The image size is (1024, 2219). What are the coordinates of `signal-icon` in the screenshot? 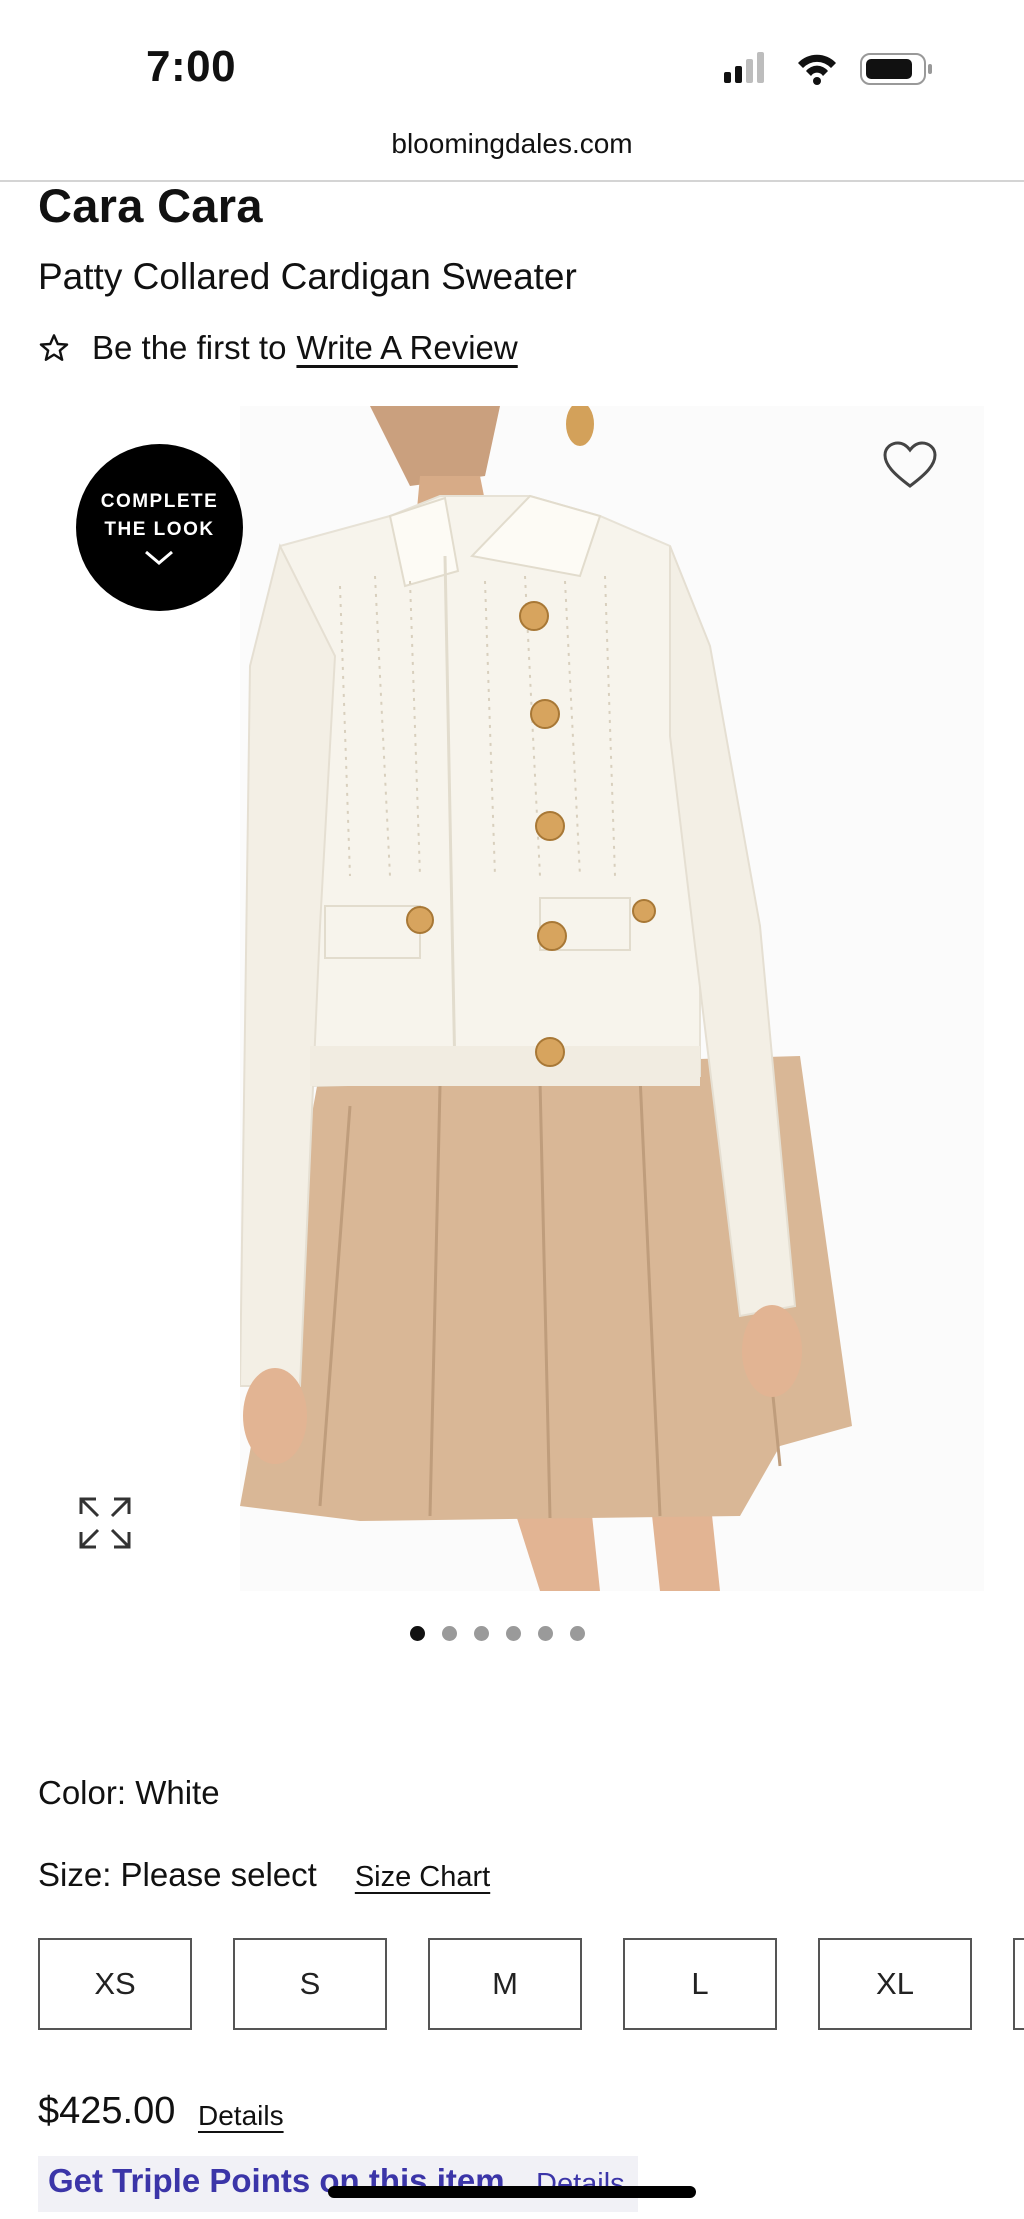 It's located at (744, 67).